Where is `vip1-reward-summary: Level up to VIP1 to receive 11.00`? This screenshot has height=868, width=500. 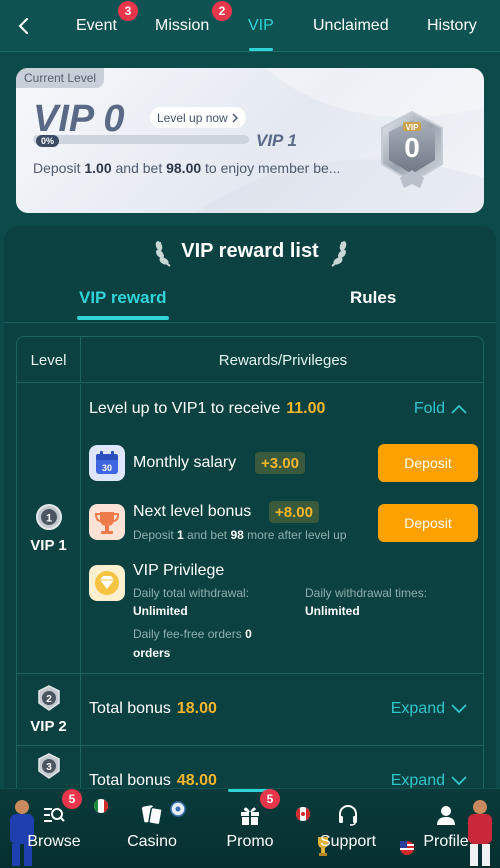 vip1-reward-summary: Level up to VIP1 to receive 11.00 is located at coordinates (207, 409).